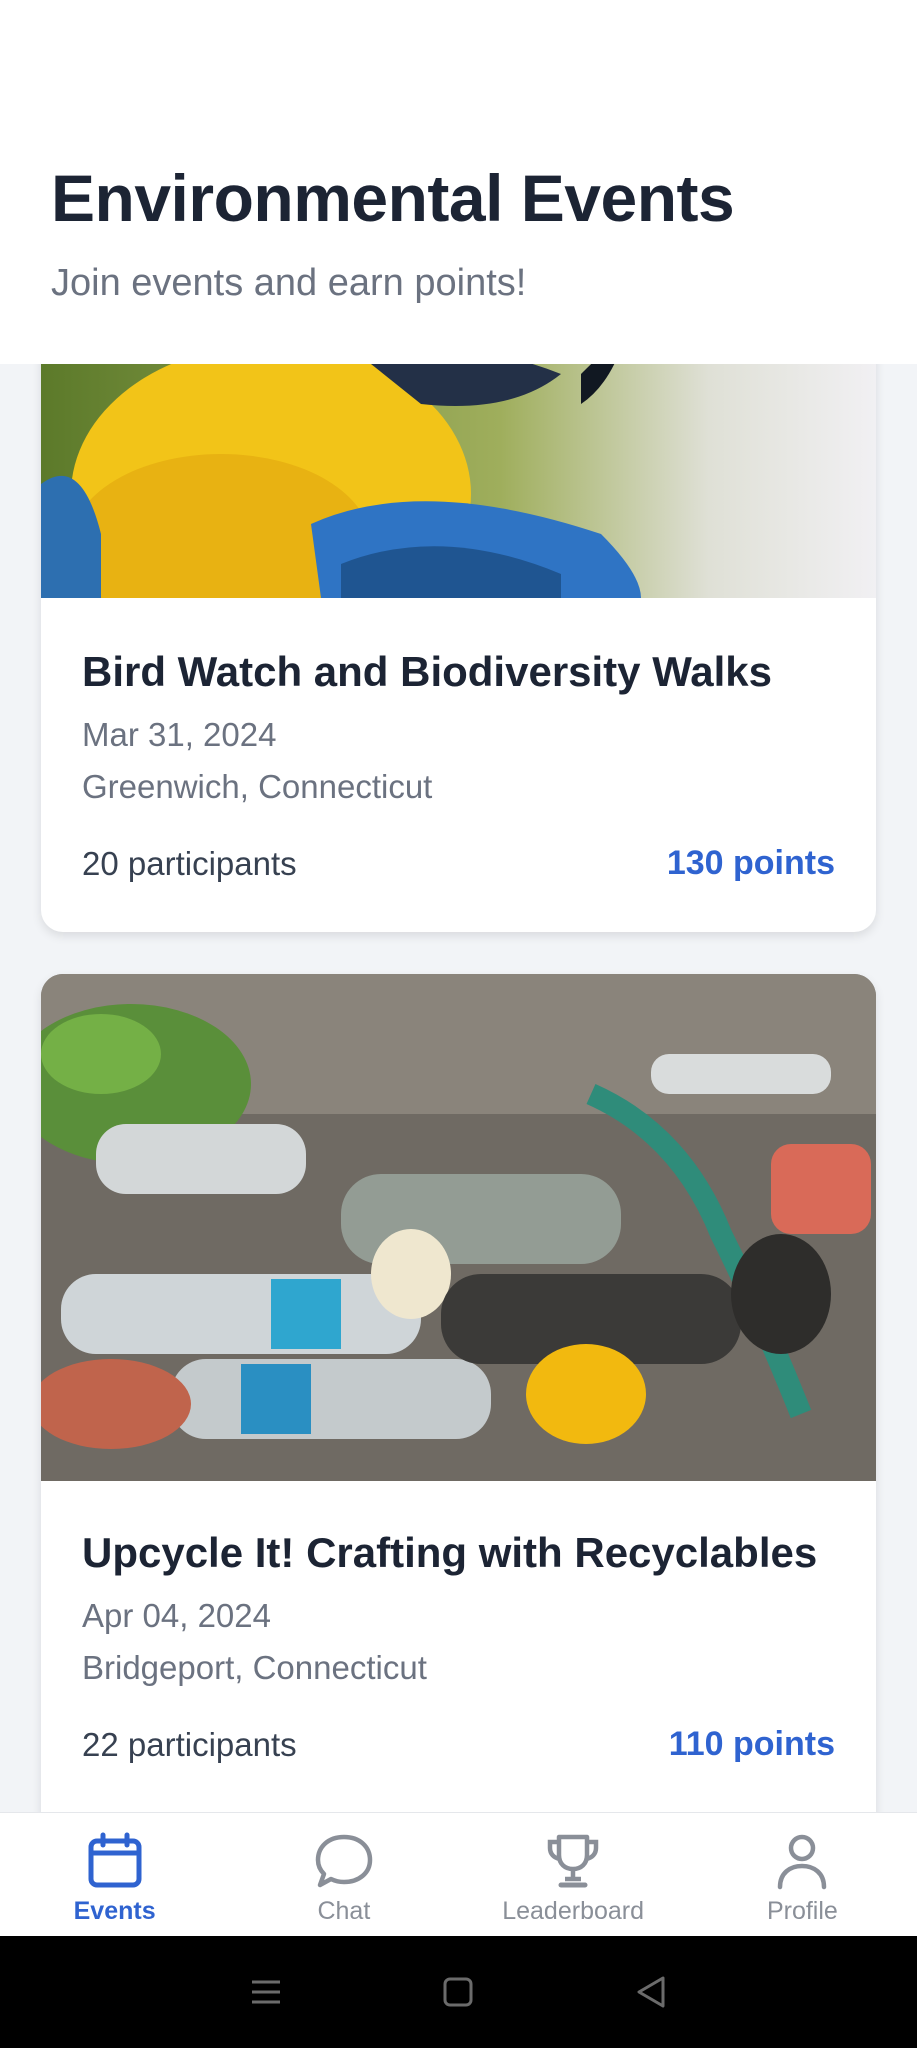 The height and width of the screenshot is (2048, 917). Describe the element at coordinates (751, 1744) in the screenshot. I see `event-points: 110 points` at that location.